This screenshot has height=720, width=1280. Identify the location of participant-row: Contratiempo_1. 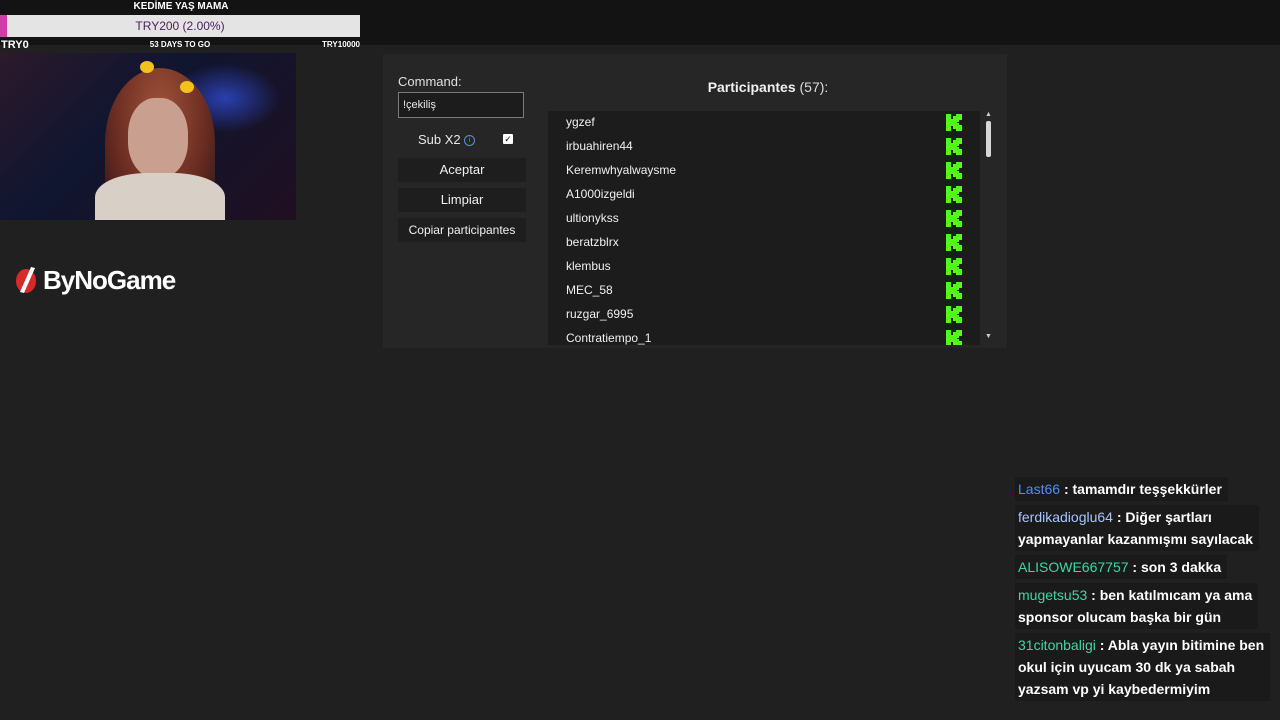
(764, 336).